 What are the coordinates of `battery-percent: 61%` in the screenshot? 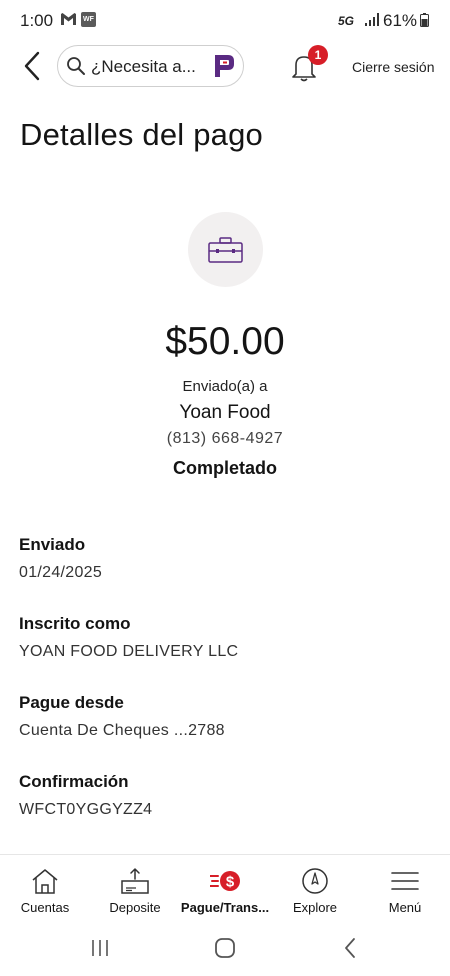 It's located at (400, 20).